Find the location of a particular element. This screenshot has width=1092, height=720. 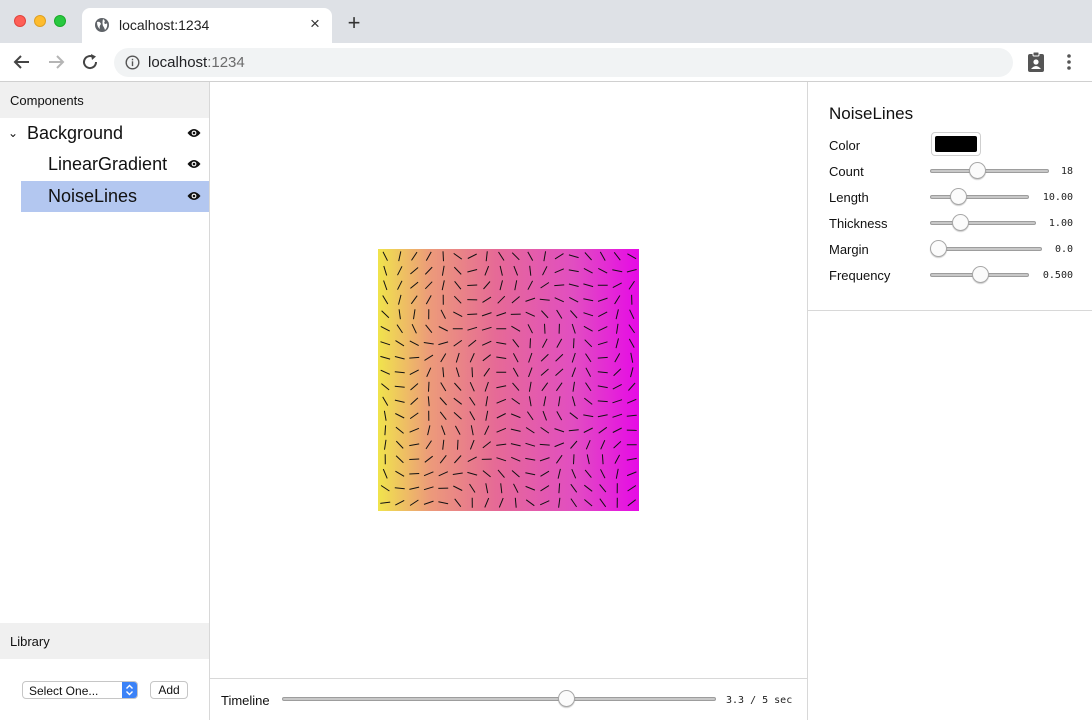

zoom-window-button is located at coordinates (60, 21).